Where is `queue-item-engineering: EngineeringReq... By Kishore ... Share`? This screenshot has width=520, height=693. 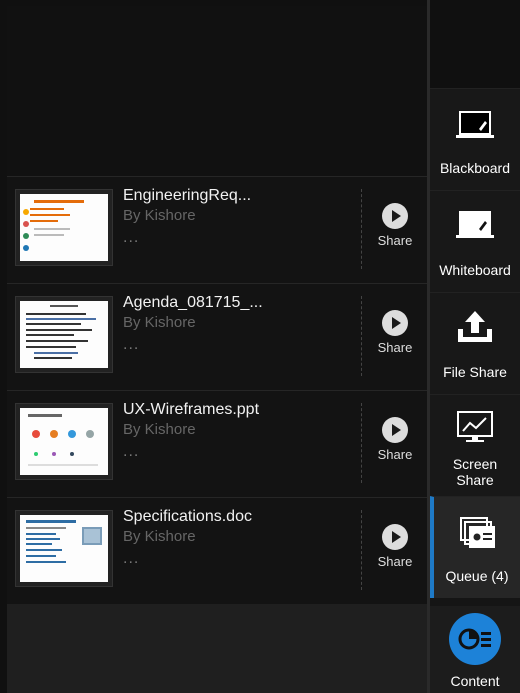
queue-item-engineering: EngineeringReq... By Kishore ... Share is located at coordinates (217, 229).